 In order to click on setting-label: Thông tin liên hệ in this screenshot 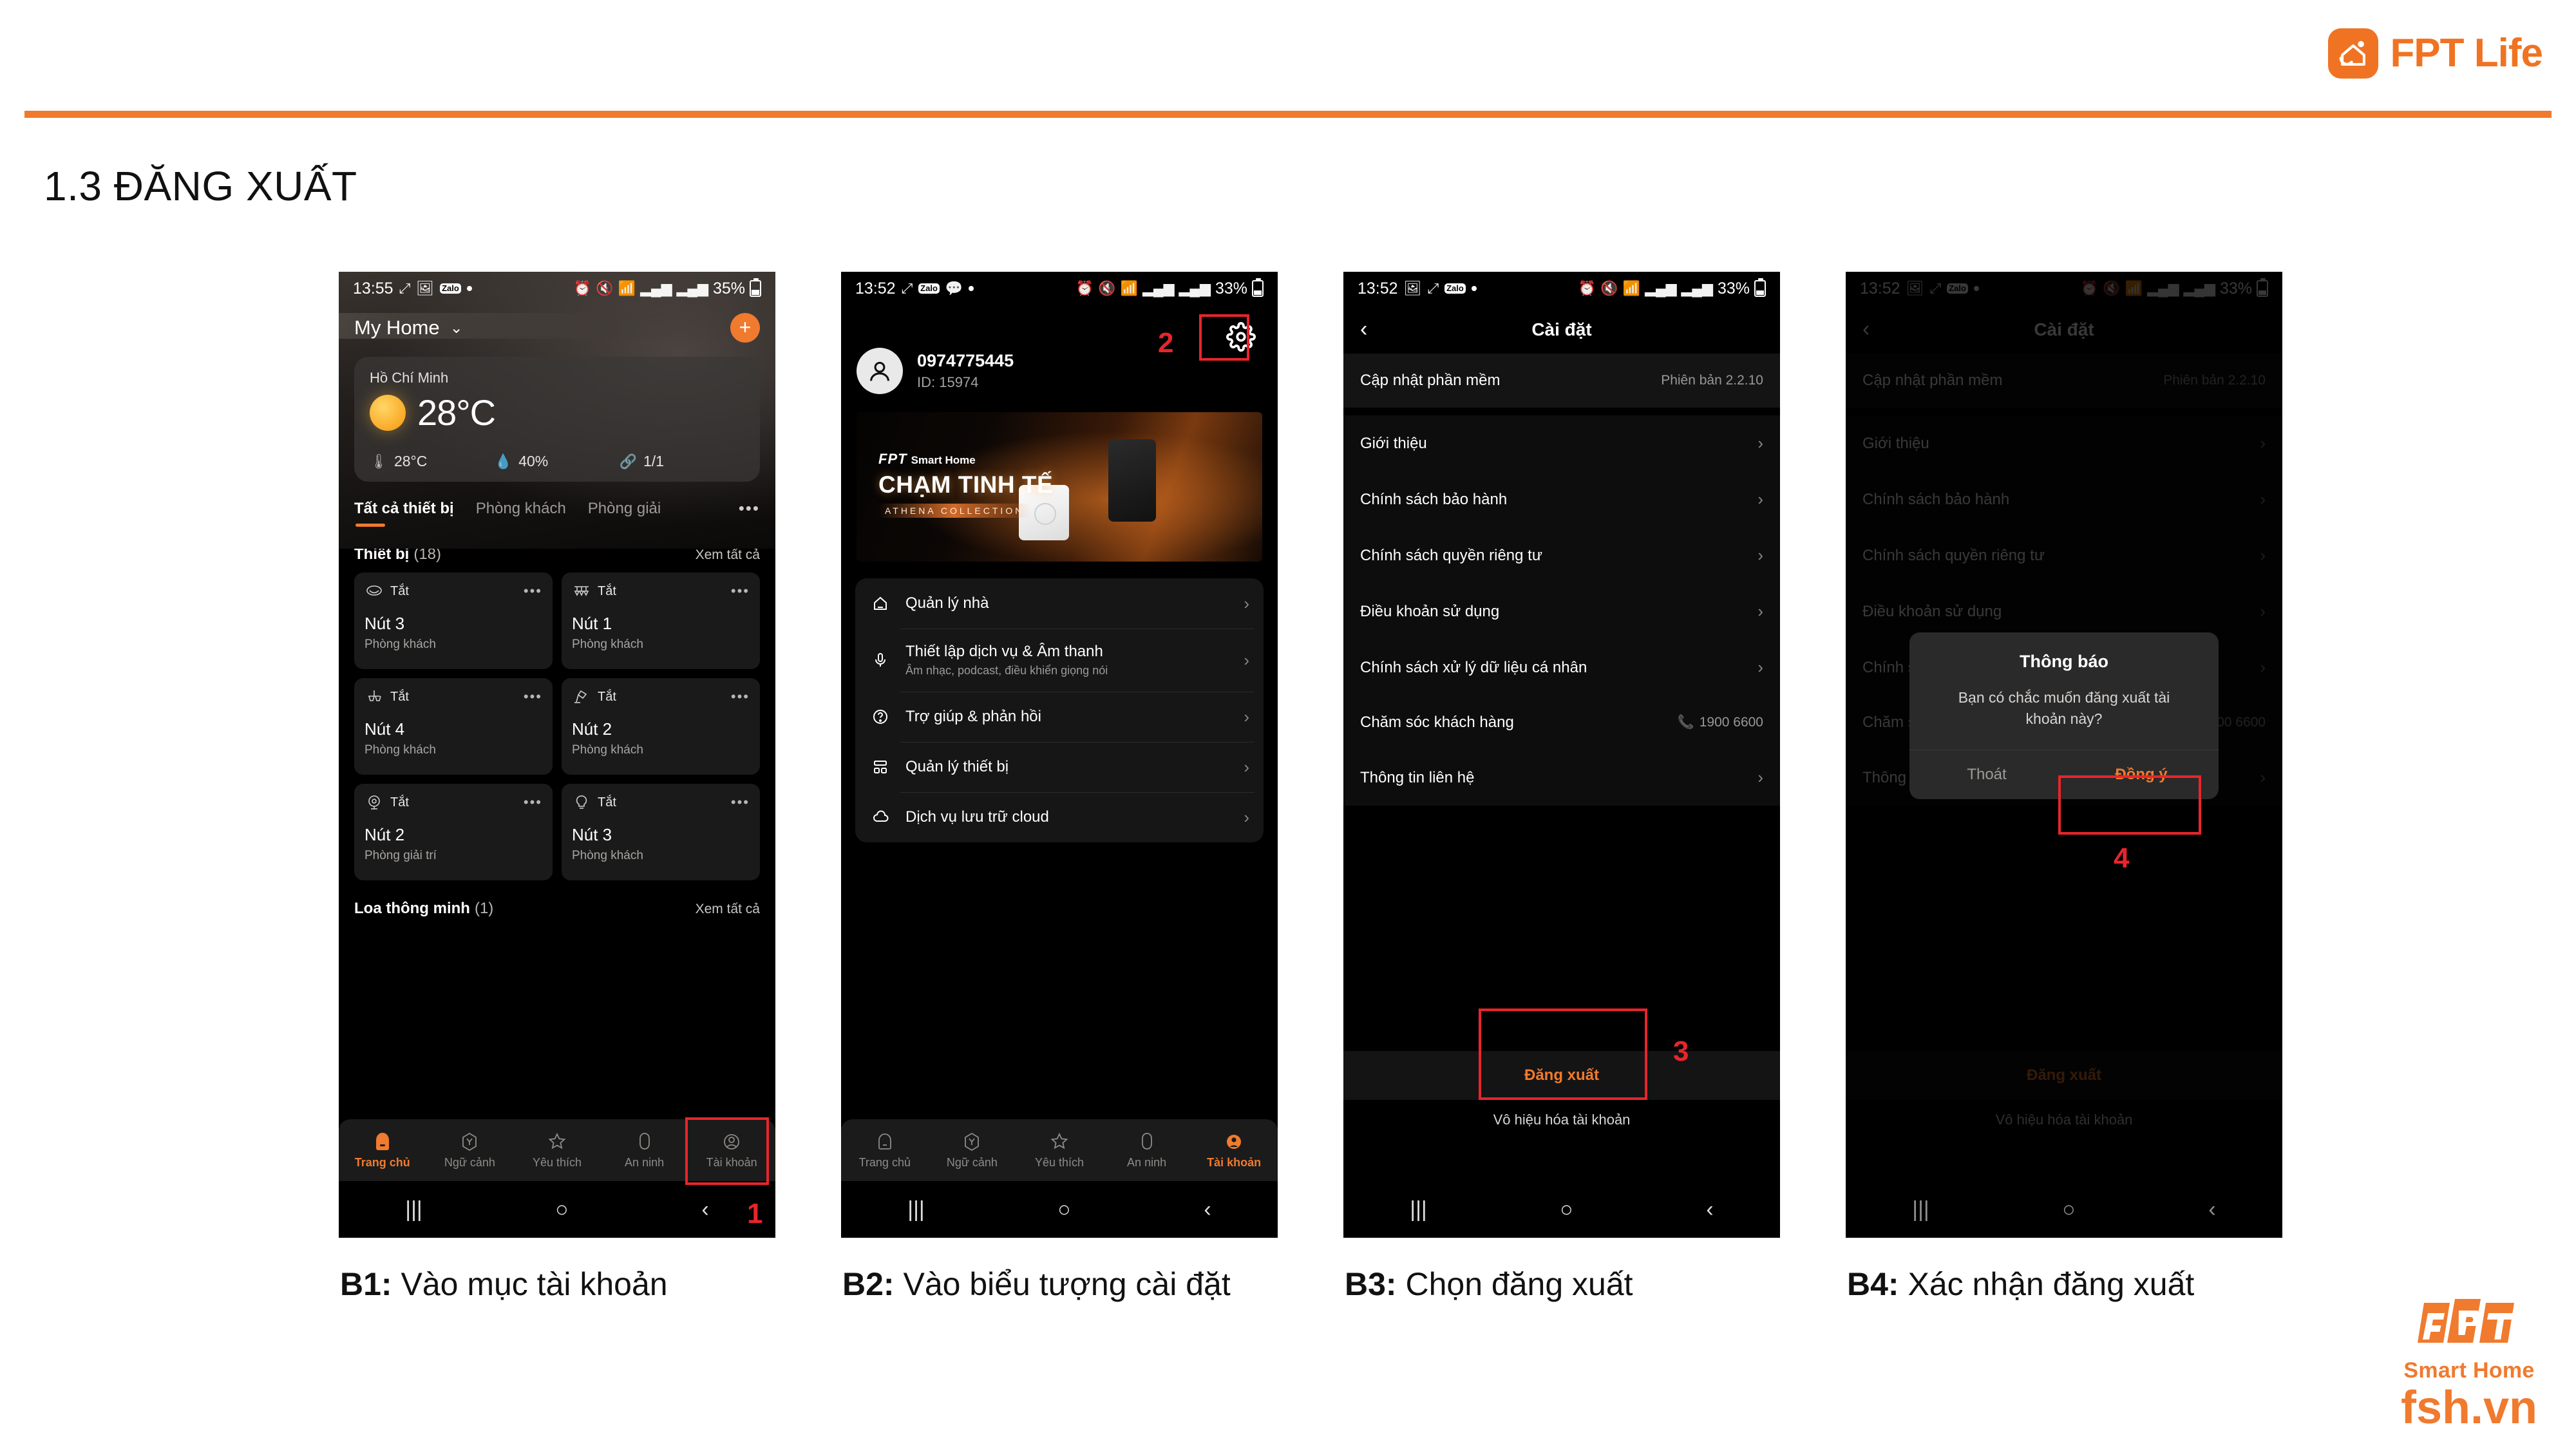, I will do `click(1417, 777)`.